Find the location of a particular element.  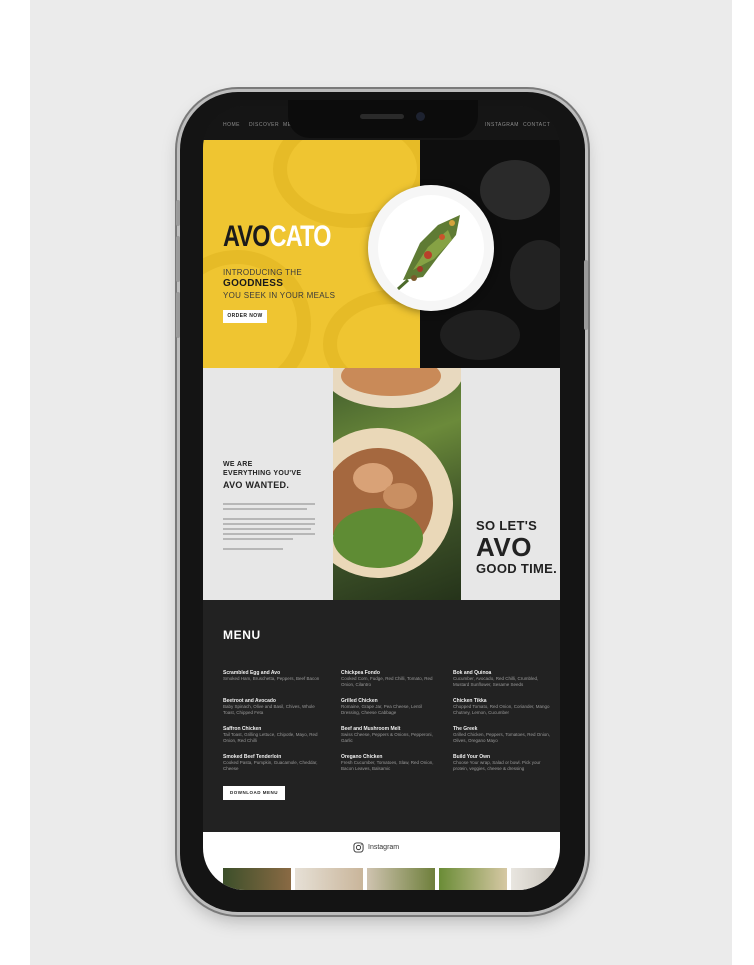

slogan-line-2: AVO is located at coordinates (504, 547).